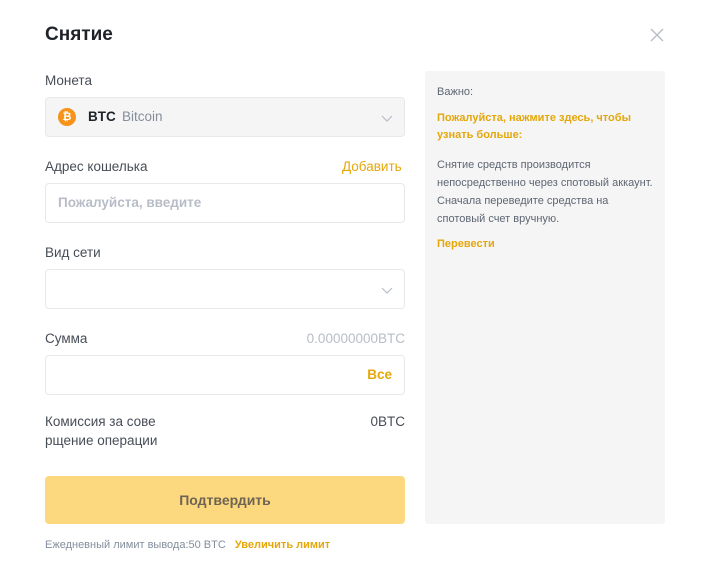  I want to click on wallet-address-label: Адрес кошелька, so click(96, 166).